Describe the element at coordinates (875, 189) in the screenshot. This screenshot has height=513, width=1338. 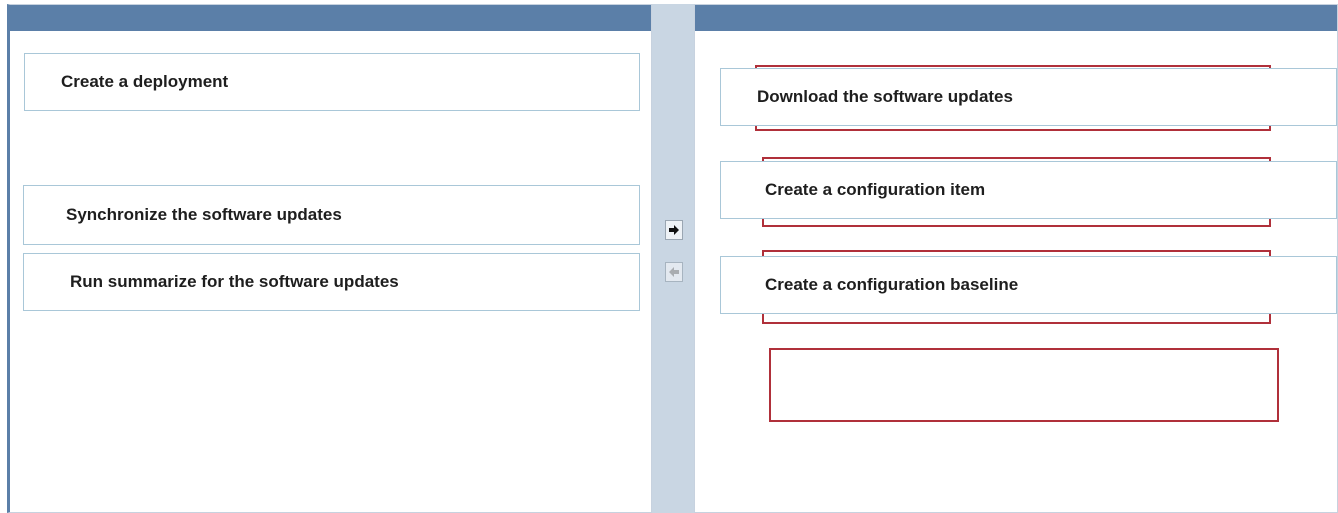
I see `answer-item-label: Create a configuration item` at that location.